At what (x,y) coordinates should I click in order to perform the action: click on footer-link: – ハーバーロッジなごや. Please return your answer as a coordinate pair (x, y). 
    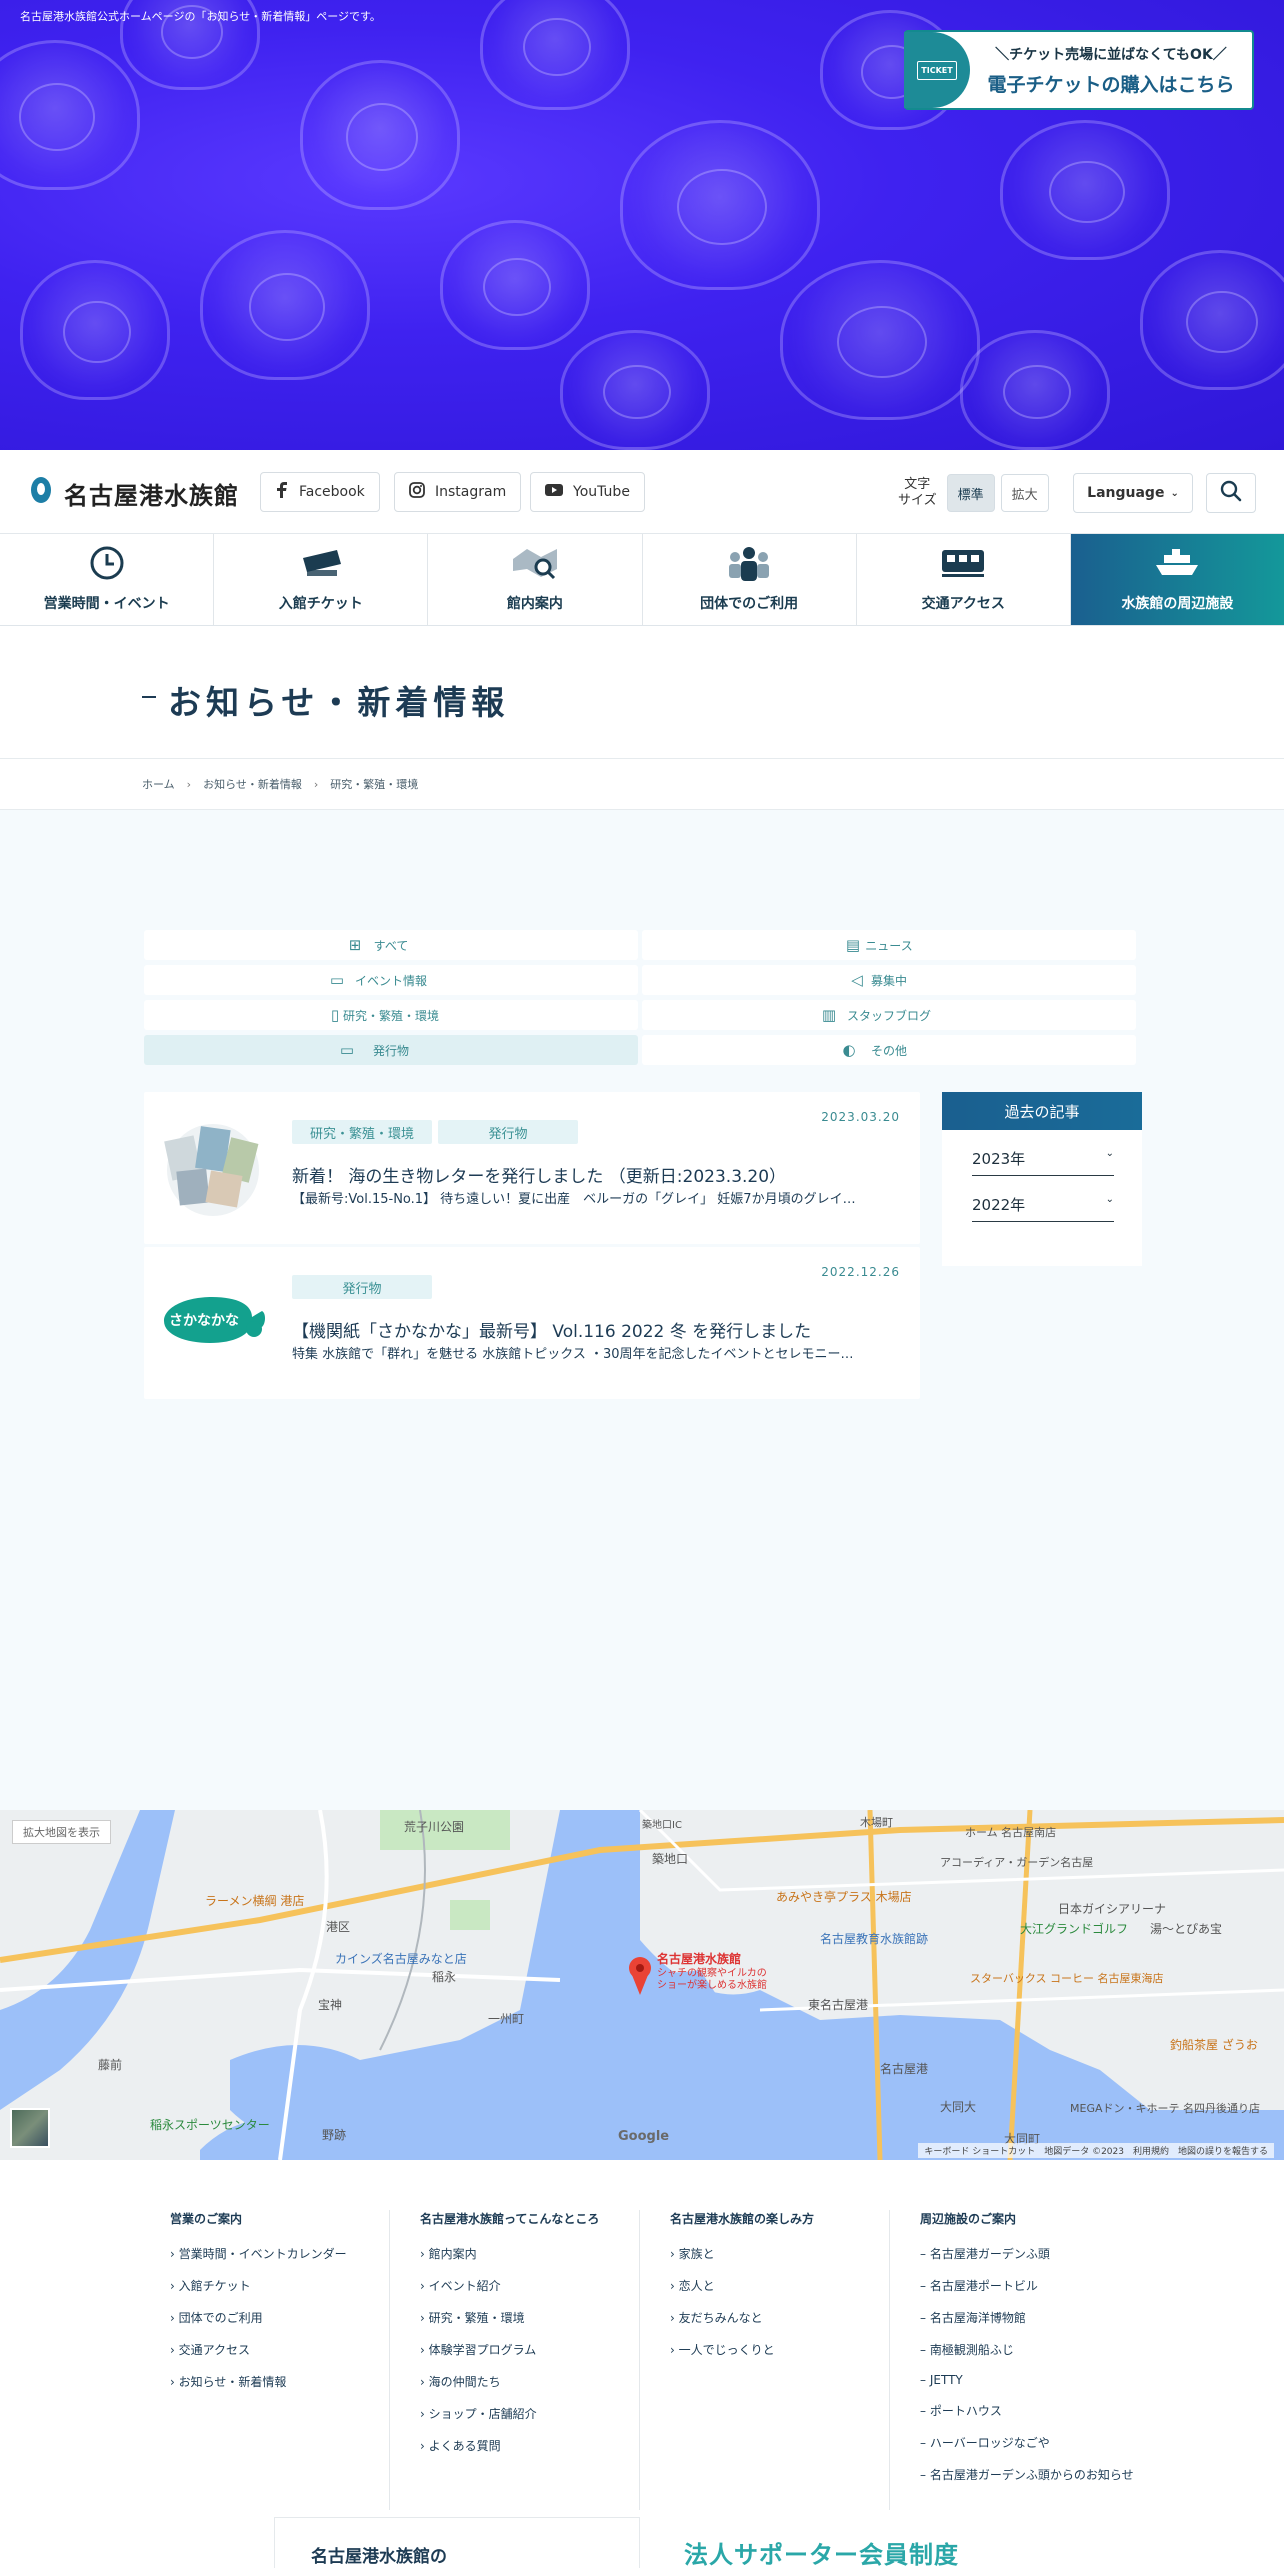
    Looking at the image, I should click on (1040, 2442).